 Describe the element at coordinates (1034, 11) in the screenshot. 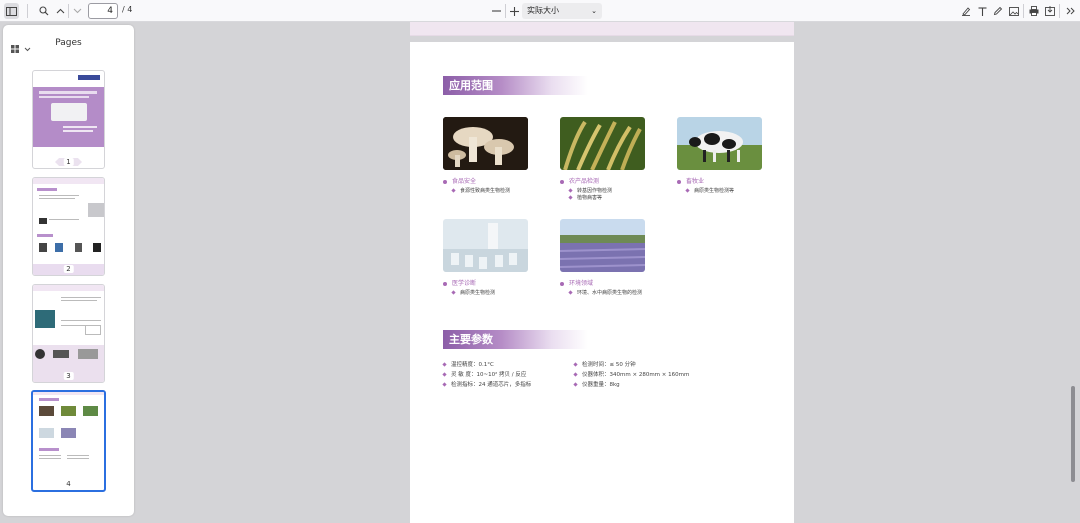

I see `print-icon` at that location.